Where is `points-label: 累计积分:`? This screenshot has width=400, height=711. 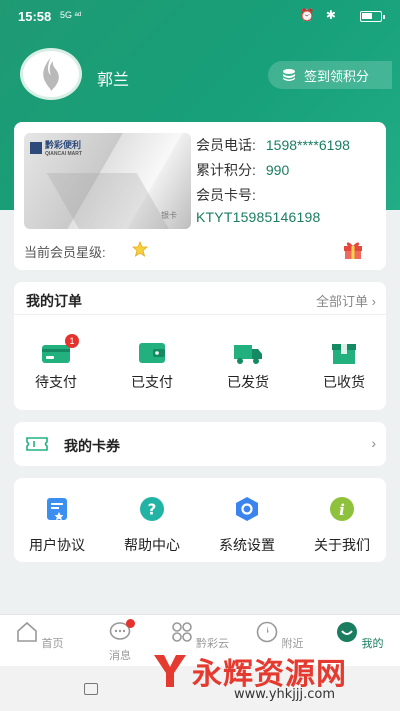
points-label: 累计积分: is located at coordinates (226, 170).